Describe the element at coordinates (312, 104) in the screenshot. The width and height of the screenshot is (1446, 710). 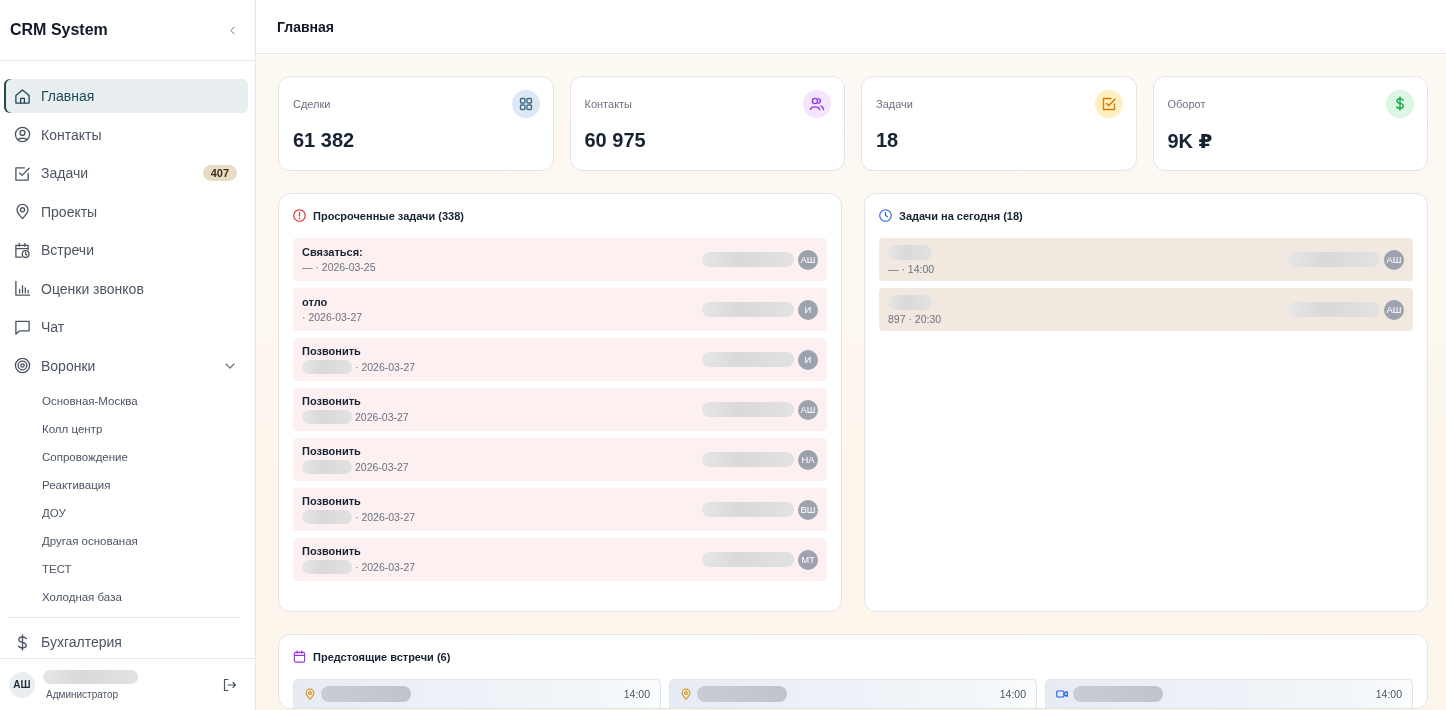
I see `stat-label: Сделки` at that location.